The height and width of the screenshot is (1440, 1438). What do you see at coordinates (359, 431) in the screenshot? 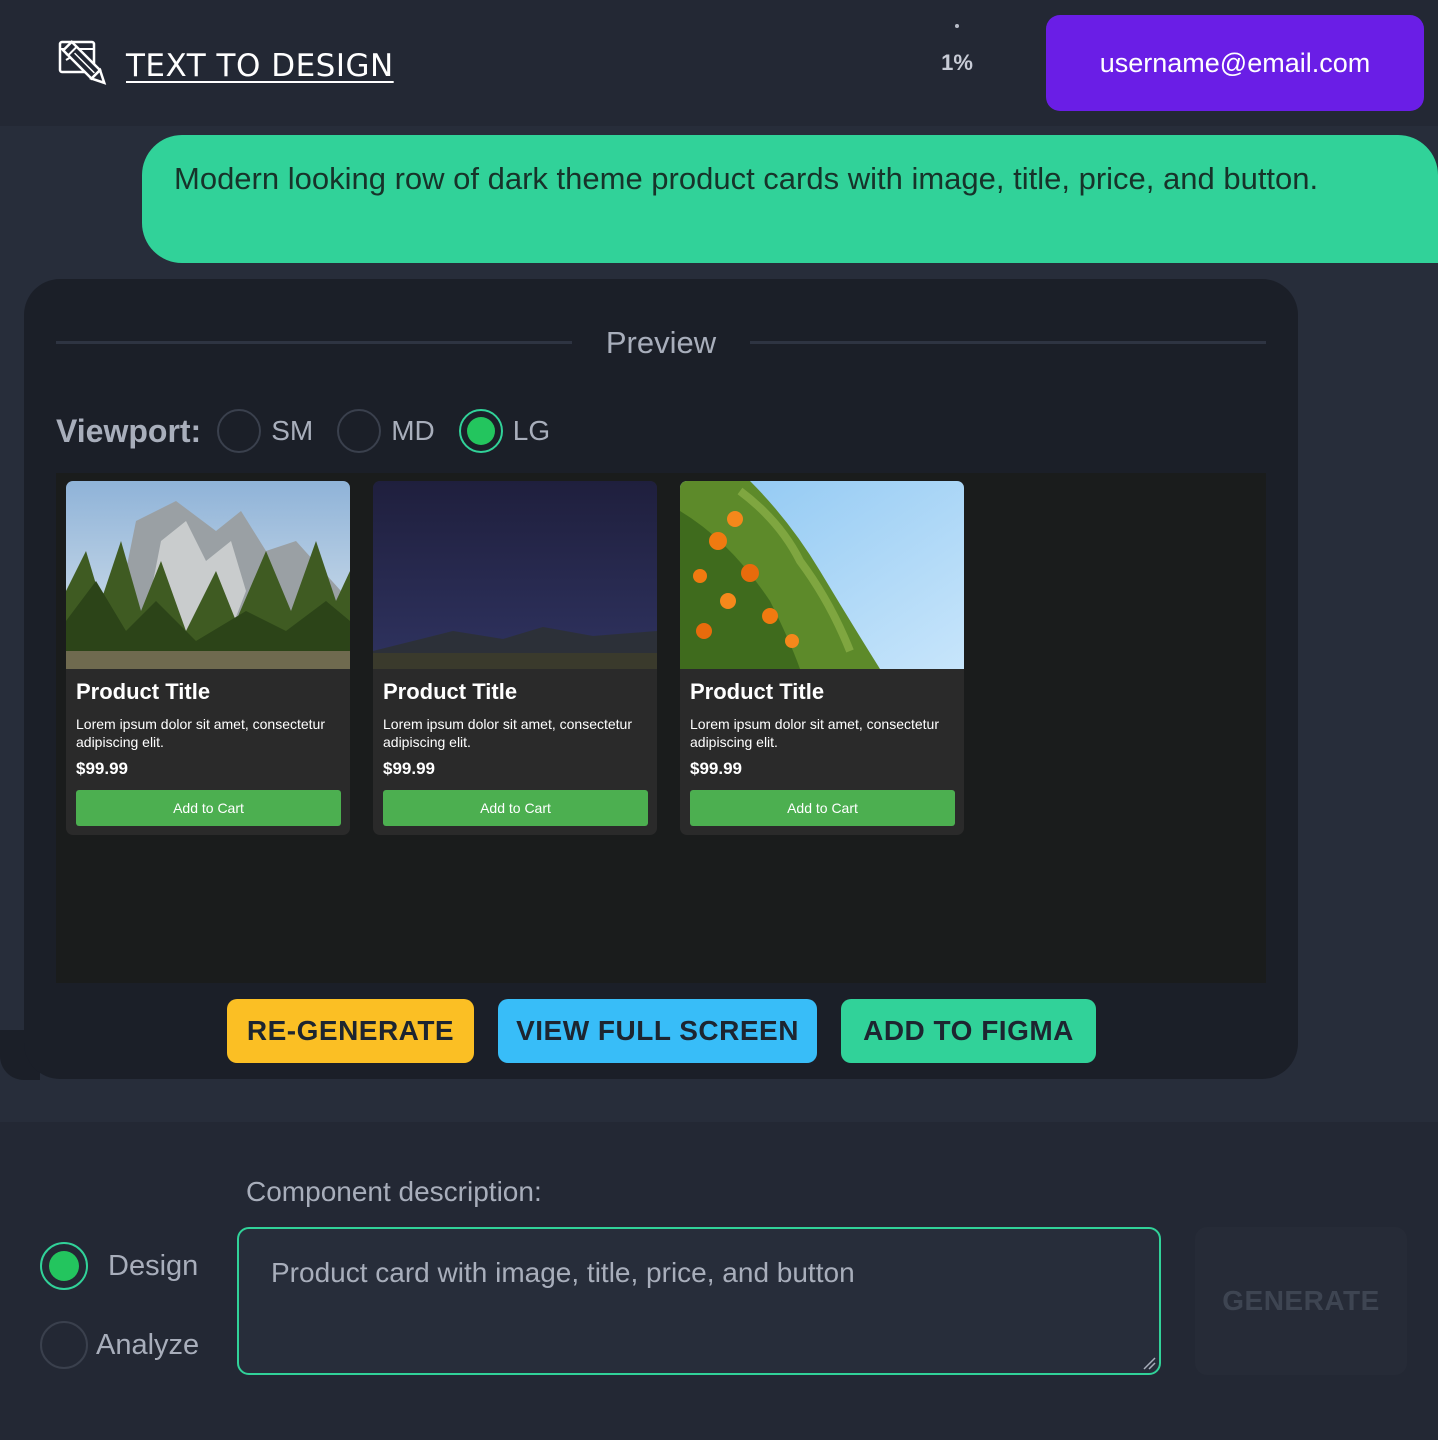
I see `viewport-radio-md` at bounding box center [359, 431].